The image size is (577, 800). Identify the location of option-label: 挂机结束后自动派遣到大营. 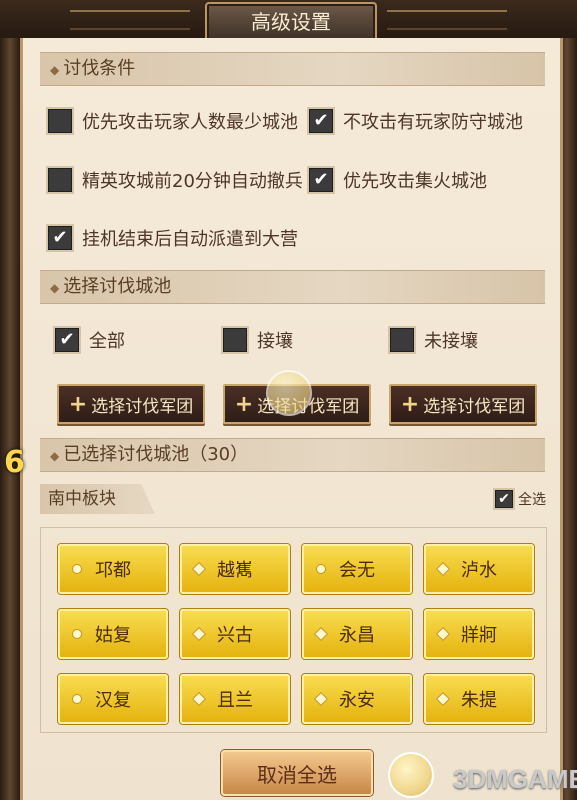
(190, 239).